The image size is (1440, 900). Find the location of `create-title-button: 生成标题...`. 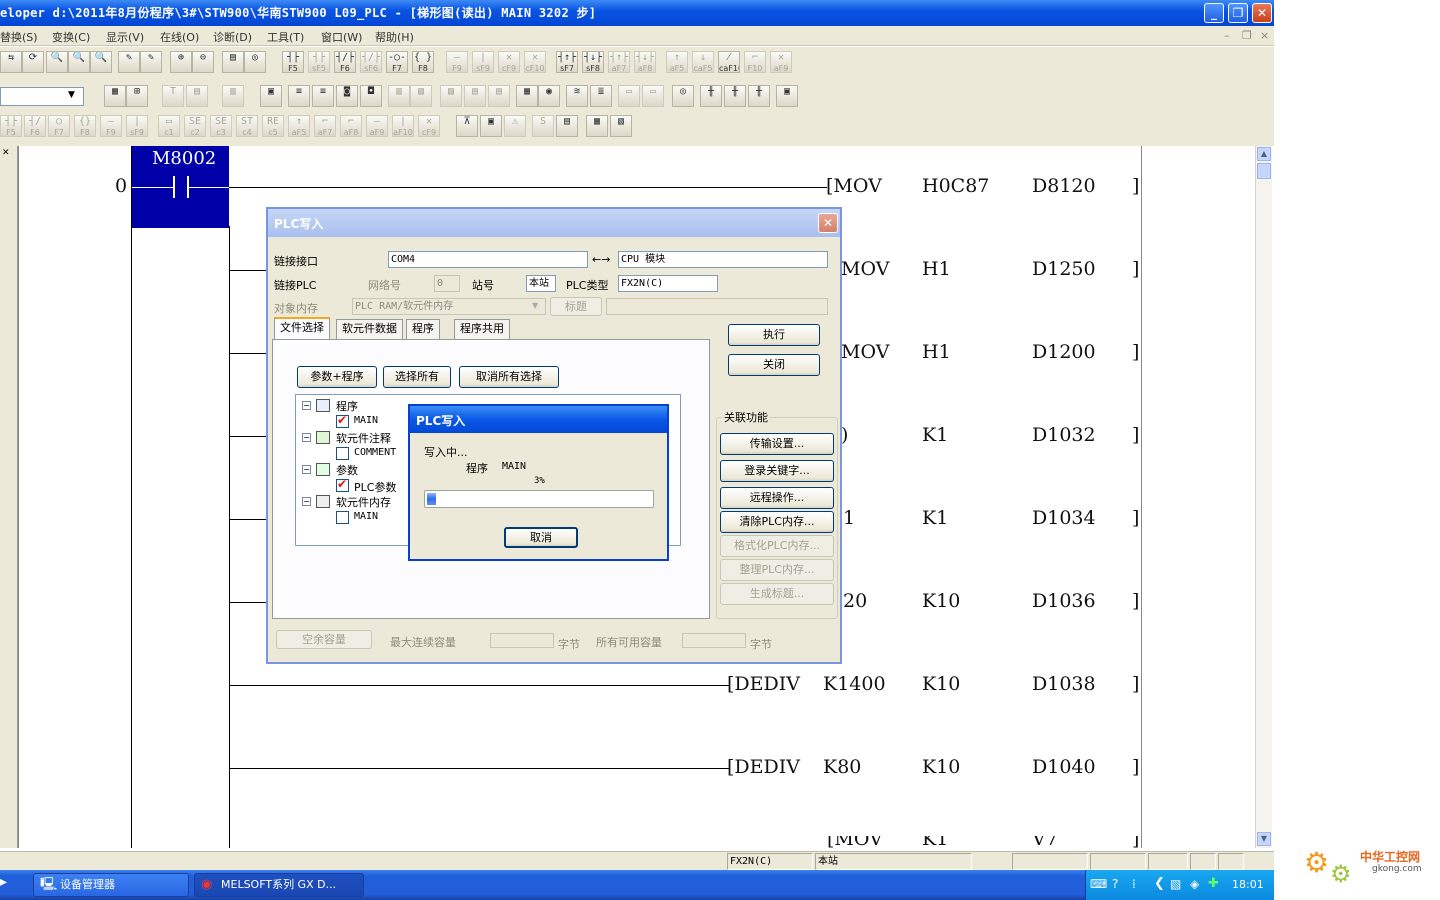

create-title-button: 生成标题... is located at coordinates (777, 594).